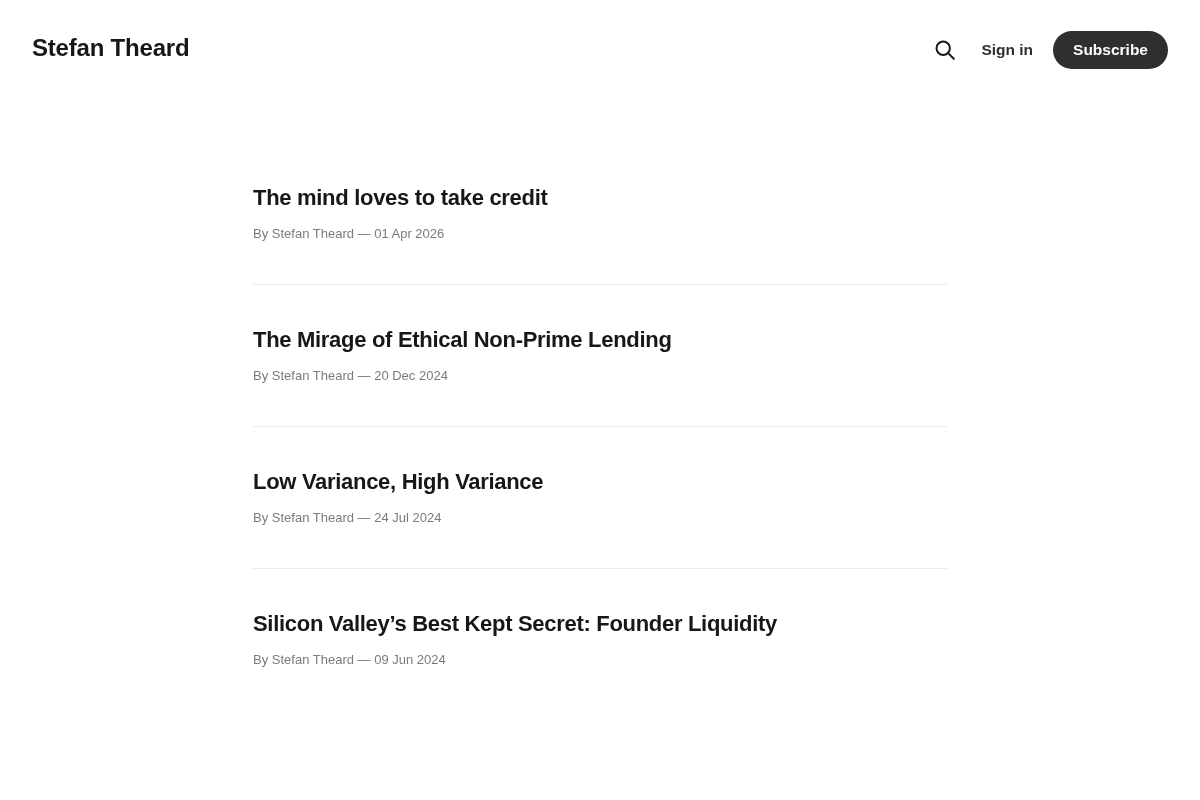 The image size is (1200, 800). Describe the element at coordinates (515, 624) in the screenshot. I see `post-title-link: Silicon Valley’s Best Kept Secret: Founder Liquidity` at that location.